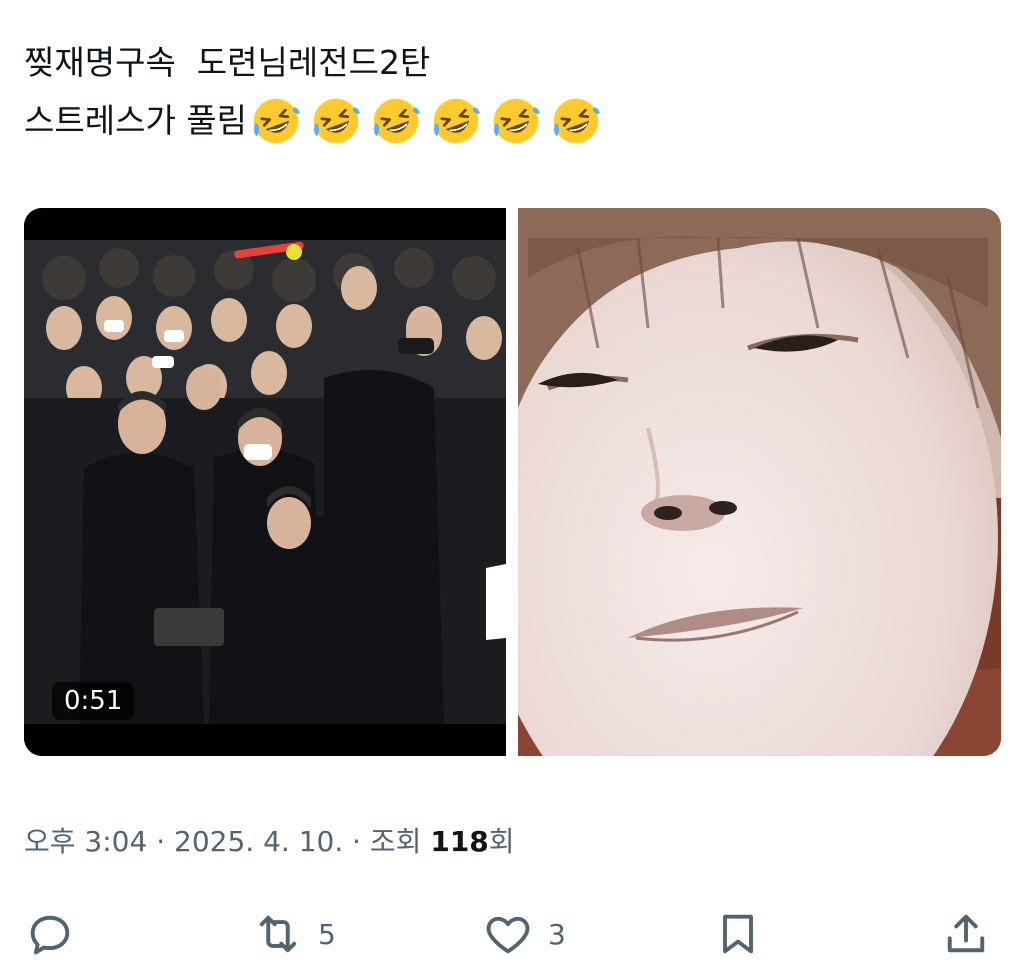  Describe the element at coordinates (501, 841) in the screenshot. I see `views-suffix: 회` at that location.